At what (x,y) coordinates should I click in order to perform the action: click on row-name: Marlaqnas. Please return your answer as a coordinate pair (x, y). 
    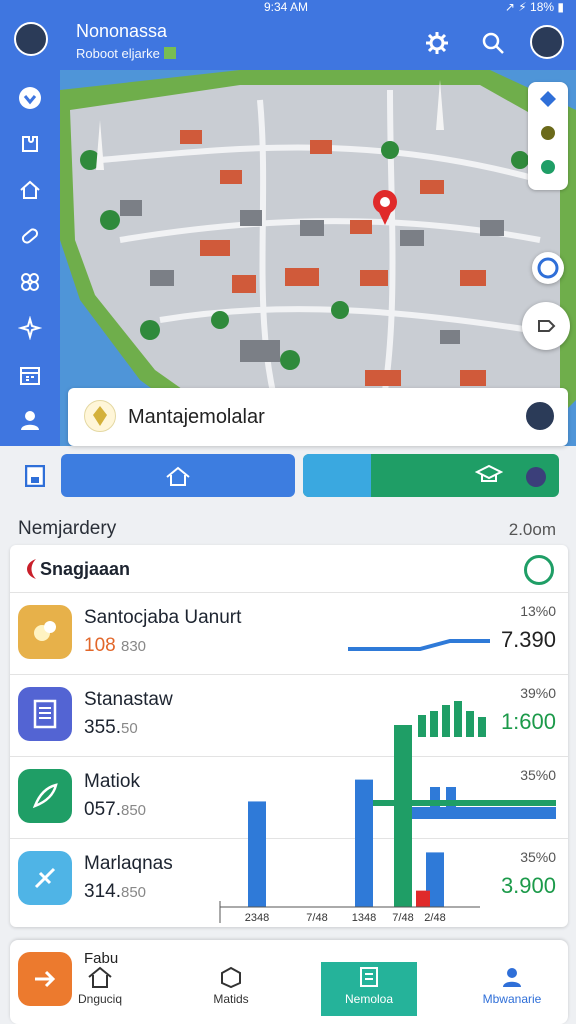
    Looking at the image, I should click on (128, 863).